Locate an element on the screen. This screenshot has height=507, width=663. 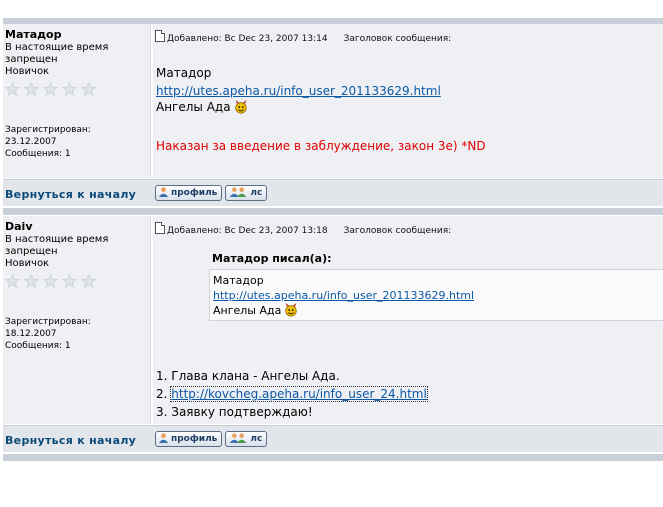
list-item-3: 3. Заявку подтверждаю! is located at coordinates (234, 412).